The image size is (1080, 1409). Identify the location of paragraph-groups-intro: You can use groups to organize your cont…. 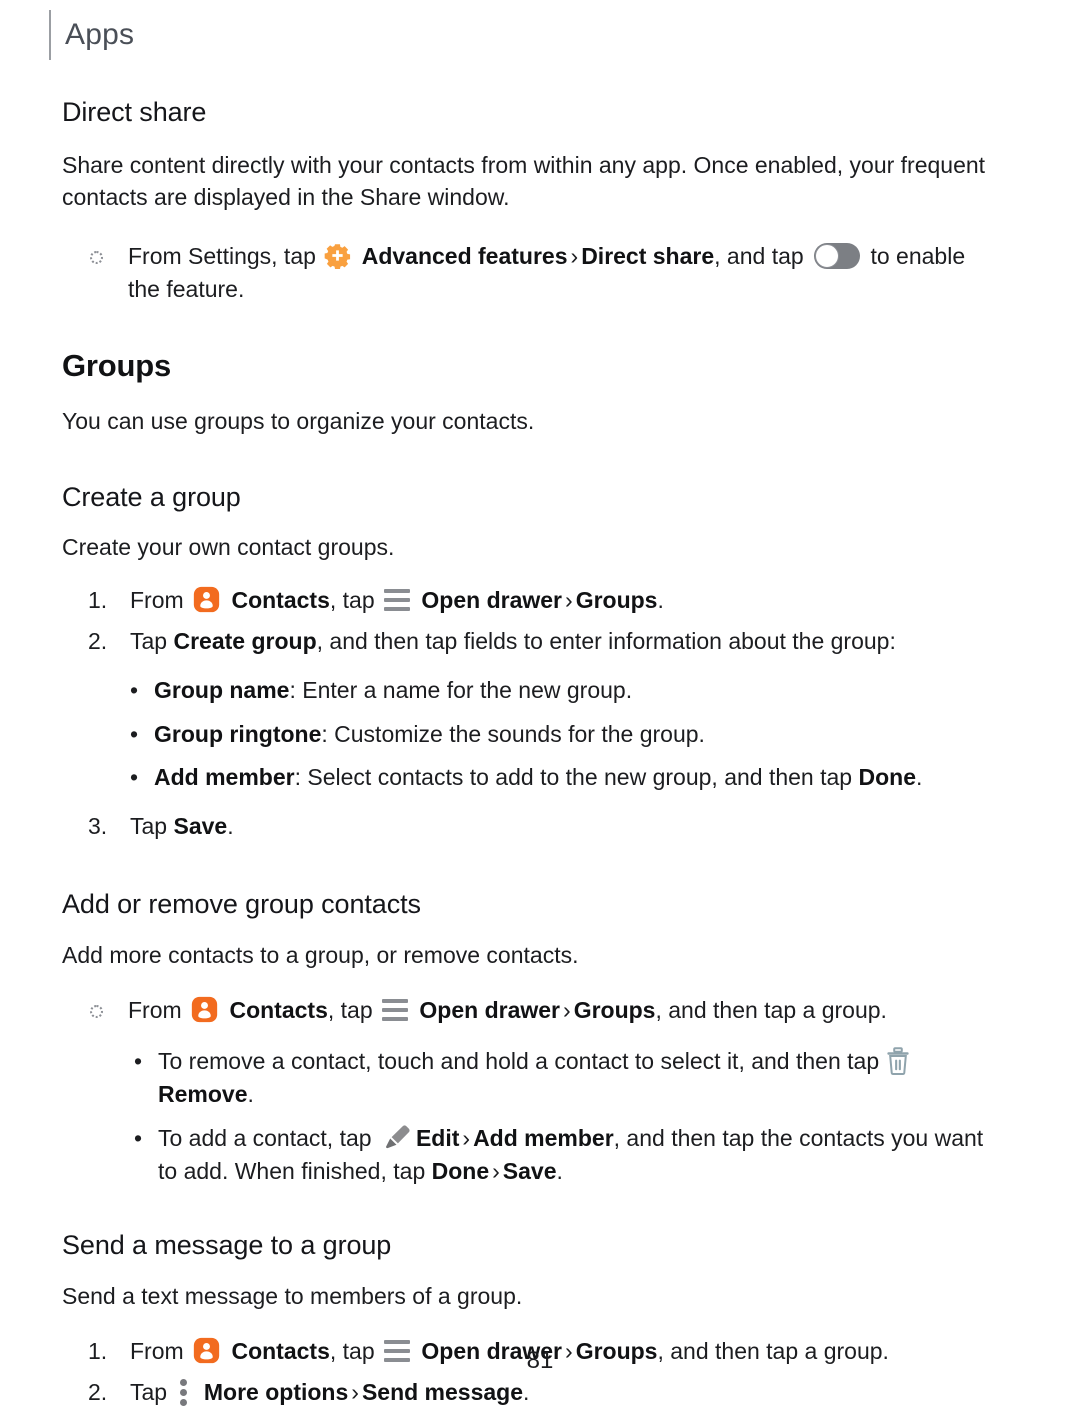
(298, 420).